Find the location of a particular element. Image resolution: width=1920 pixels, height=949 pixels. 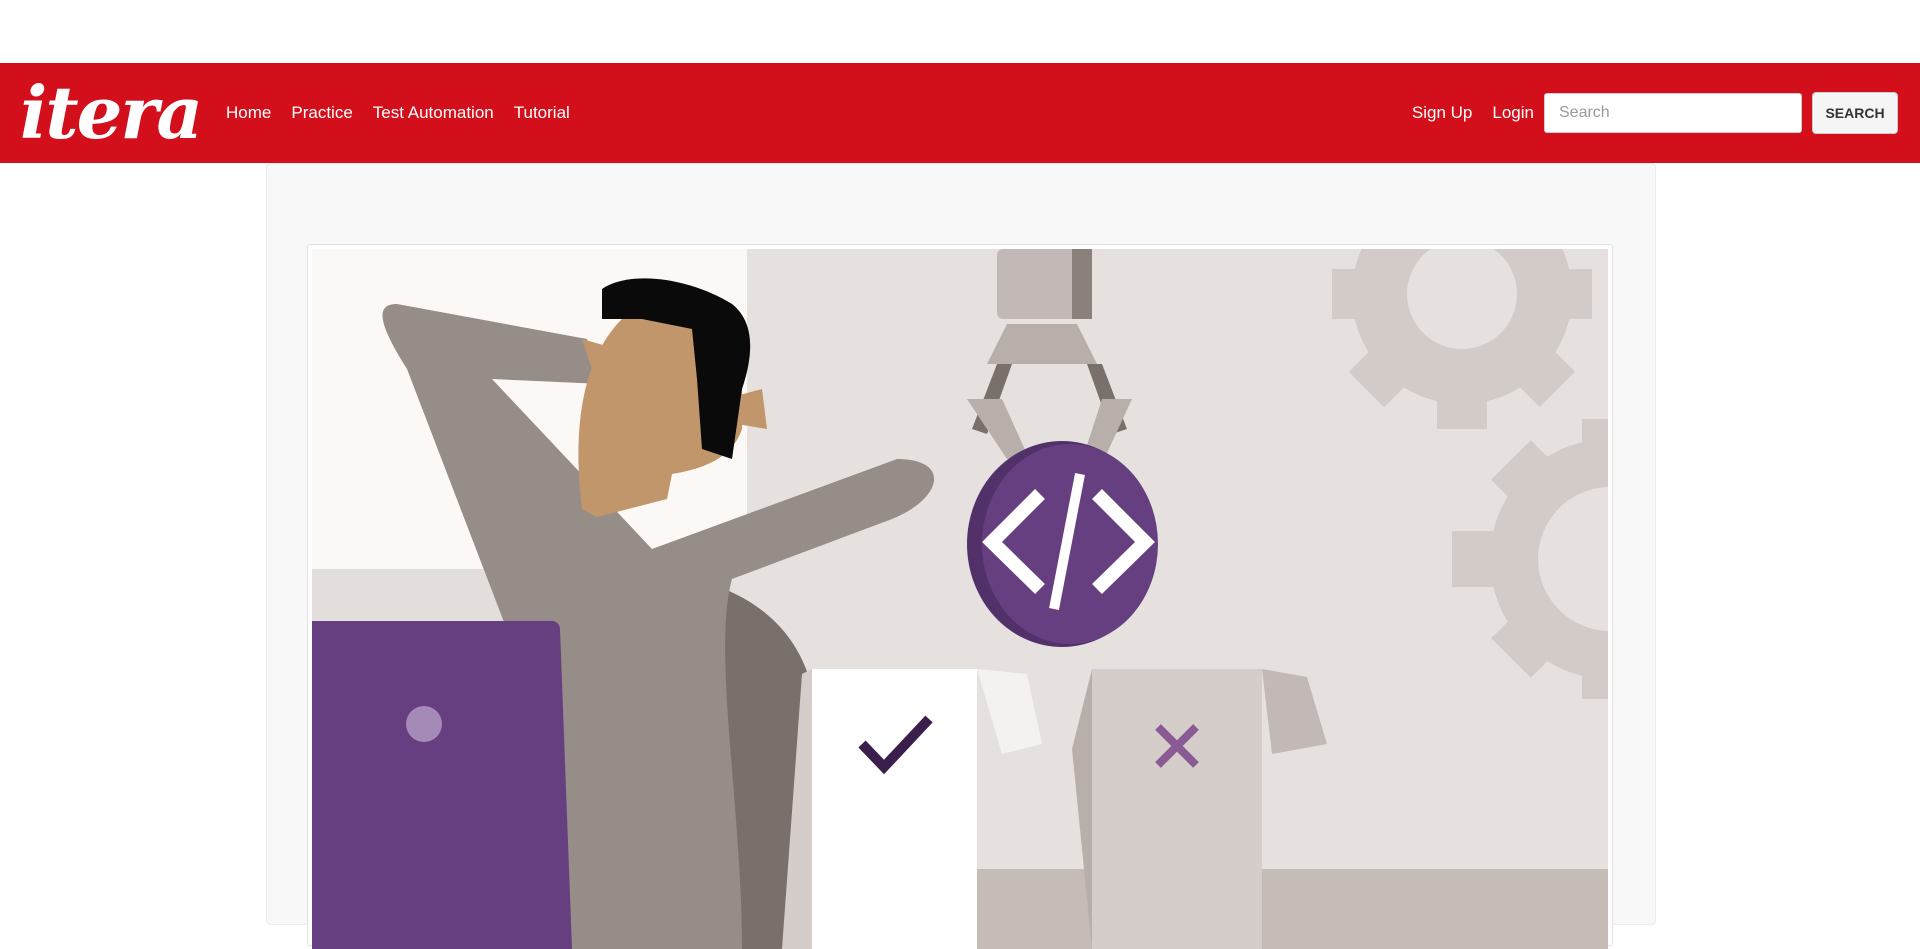

nav-home: Home is located at coordinates (248, 113).